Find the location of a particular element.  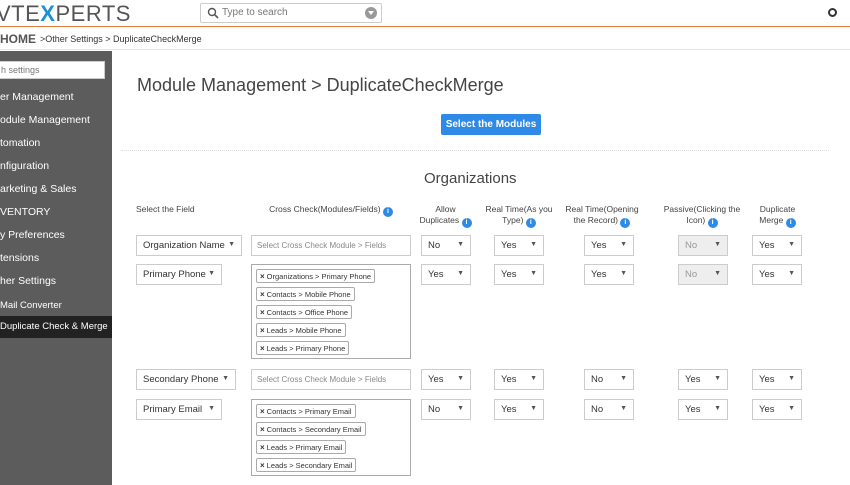

sidebar-item-module-management: odule Management is located at coordinates (56, 120).